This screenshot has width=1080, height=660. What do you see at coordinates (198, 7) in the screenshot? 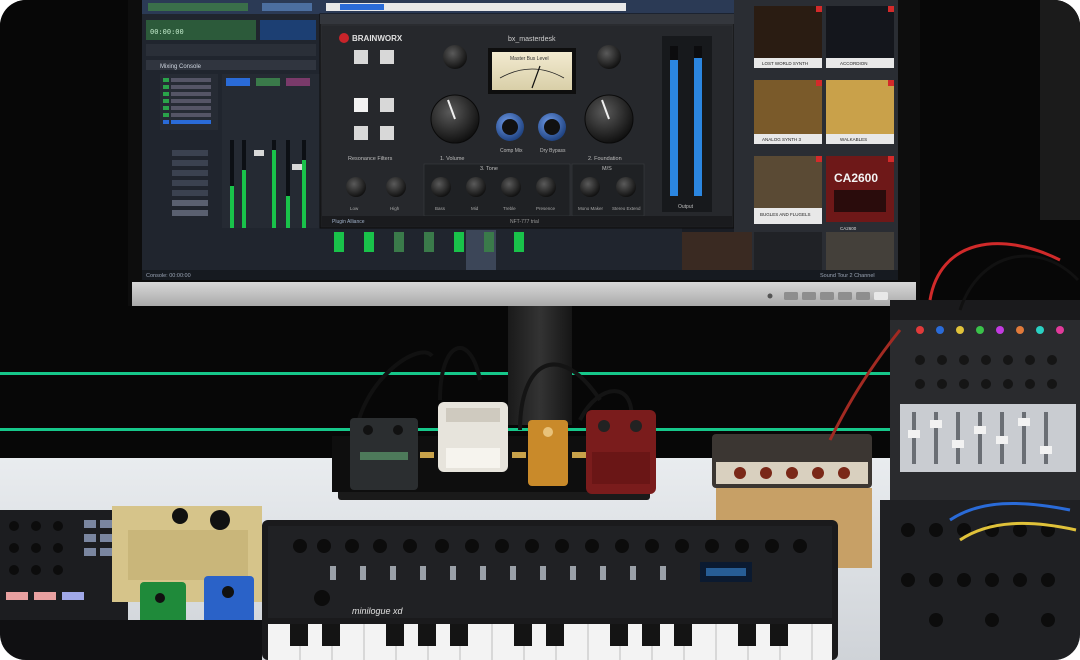
I see `daw-toolbar-module` at bounding box center [198, 7].